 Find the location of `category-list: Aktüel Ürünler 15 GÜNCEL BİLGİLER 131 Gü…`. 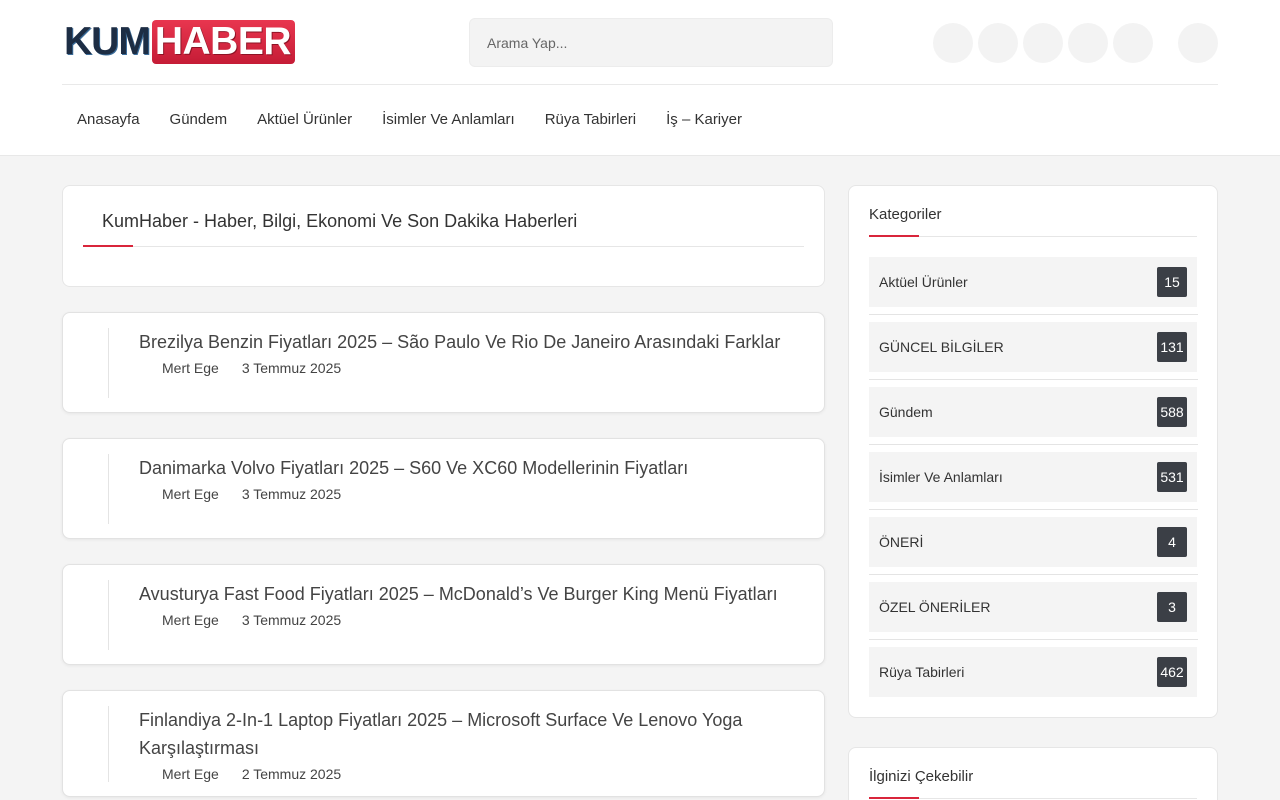

category-list: Aktüel Ürünler 15 GÜNCEL BİLGİLER 131 Gü… is located at coordinates (1033, 477).